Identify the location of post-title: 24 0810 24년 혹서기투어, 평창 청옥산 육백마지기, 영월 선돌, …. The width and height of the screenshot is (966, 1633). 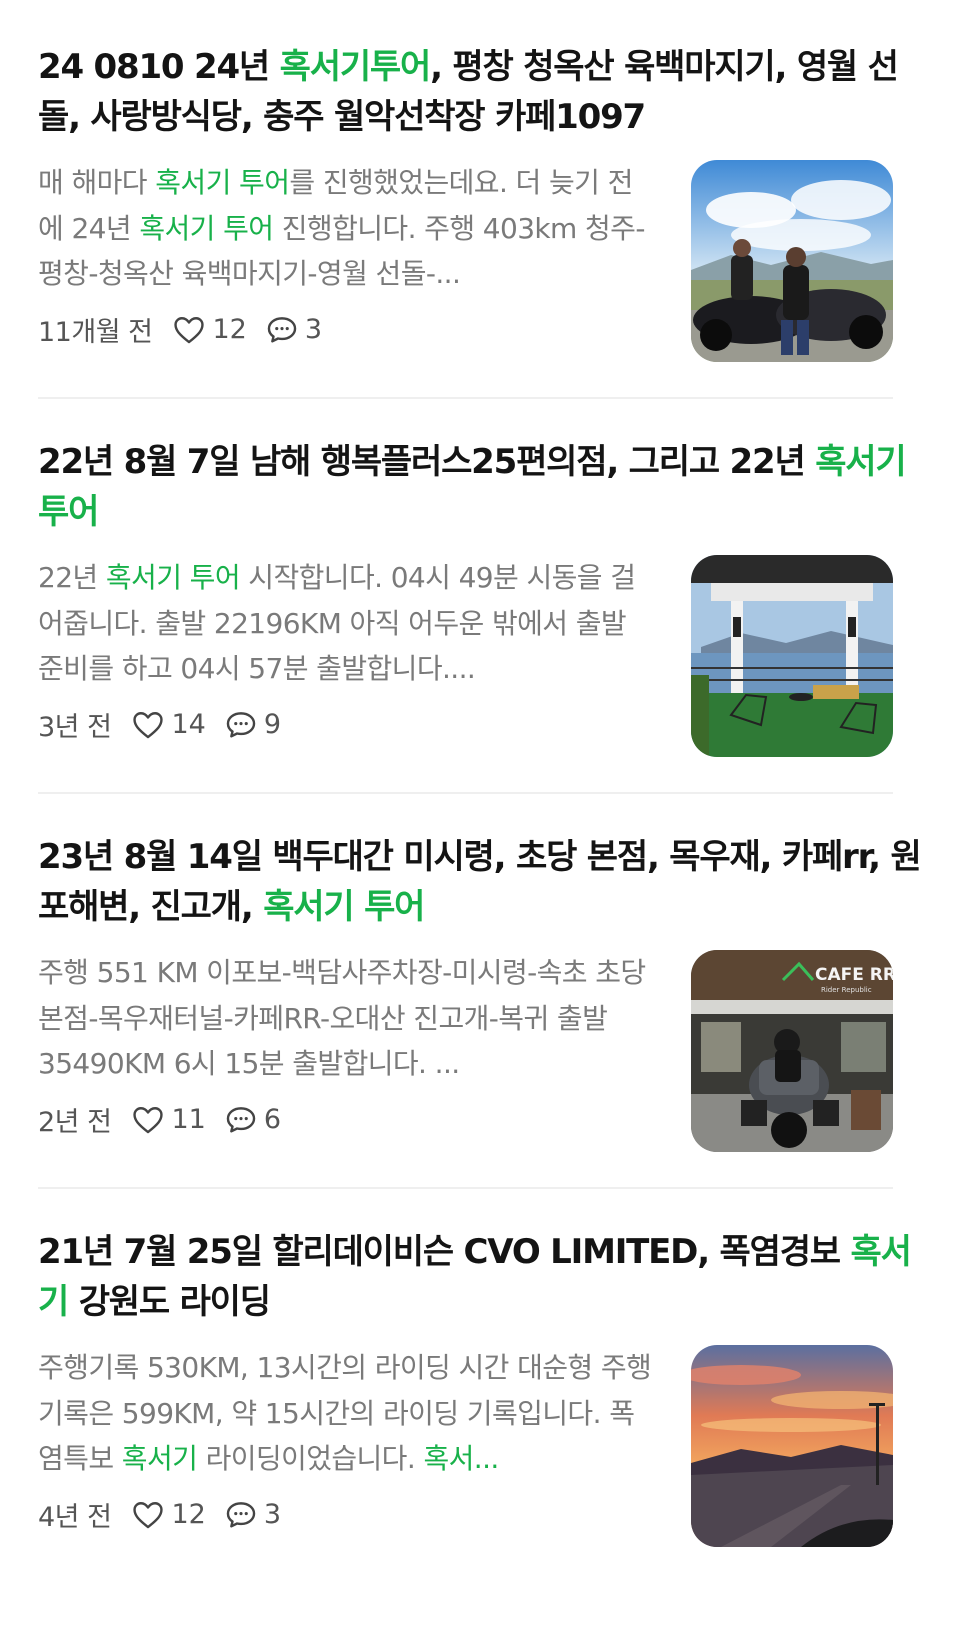
(484, 92).